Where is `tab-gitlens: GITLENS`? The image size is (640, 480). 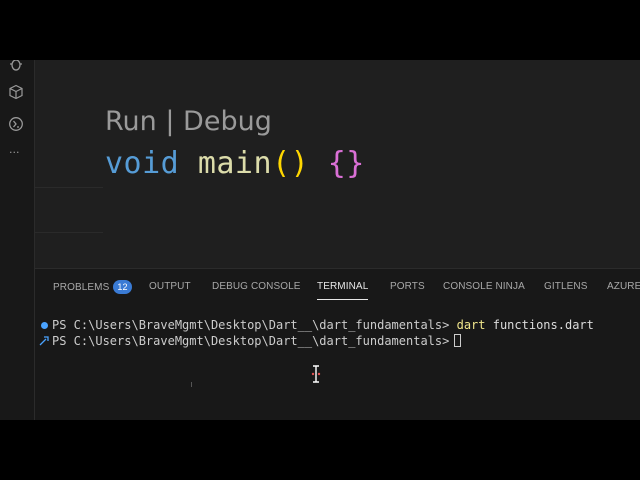 tab-gitlens: GITLENS is located at coordinates (566, 287).